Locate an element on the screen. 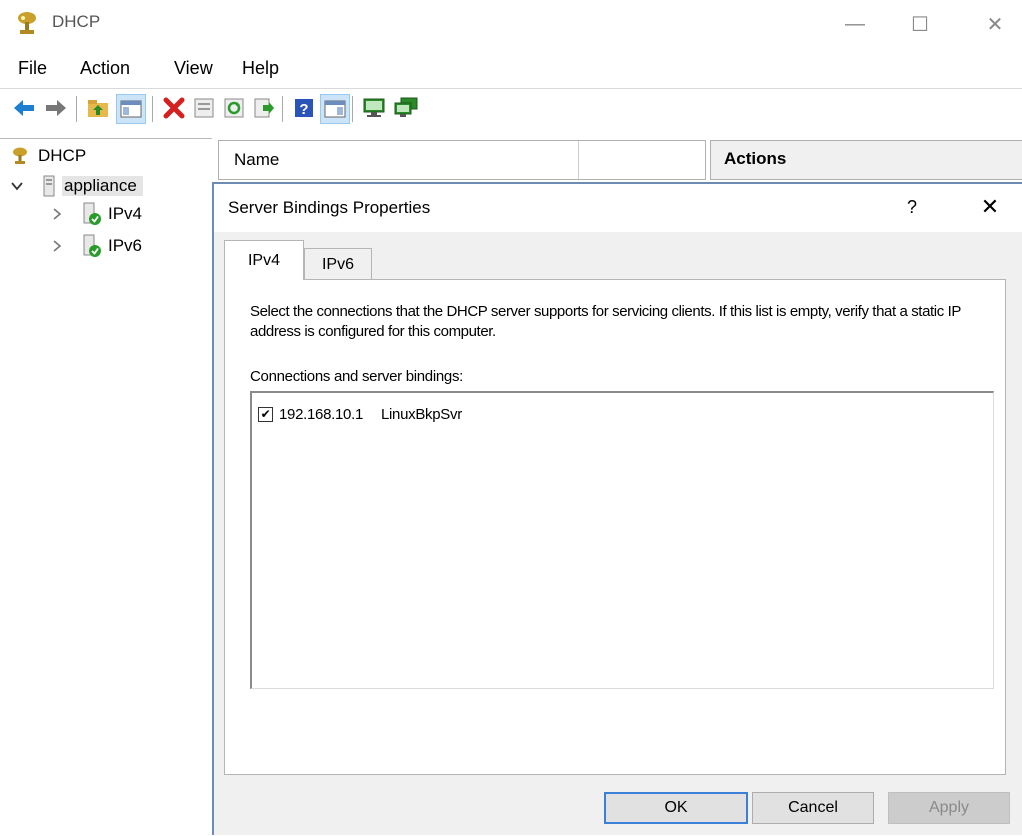  show-hide-tree-icon is located at coordinates (131, 109).